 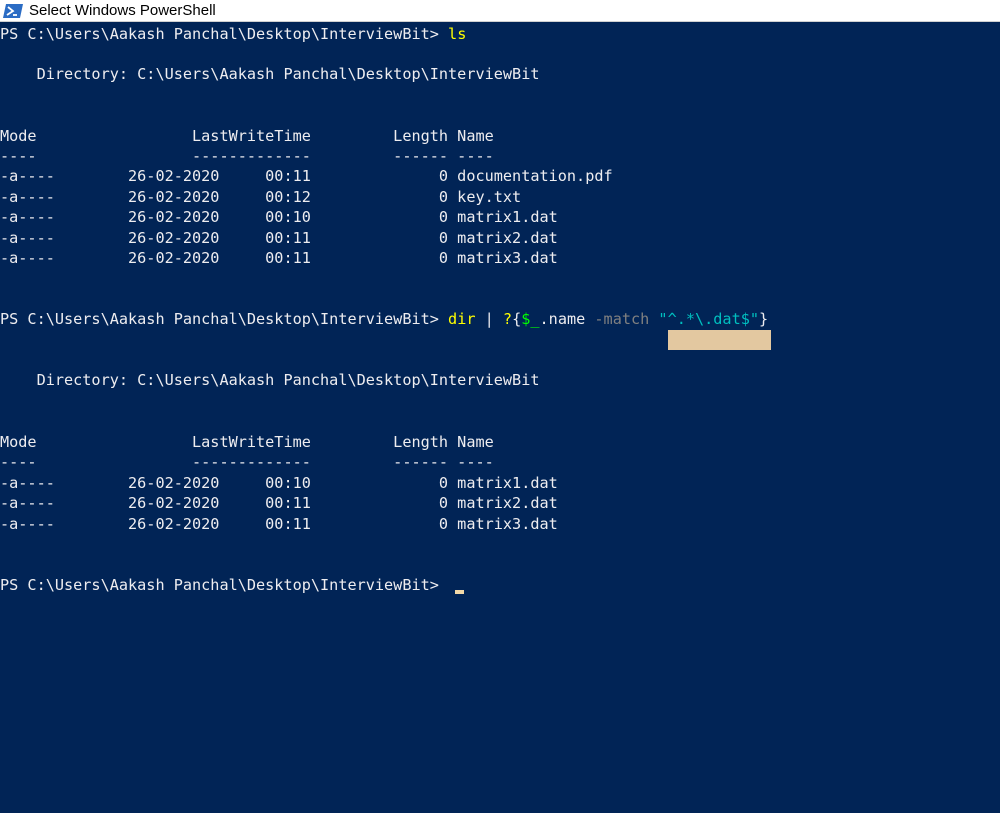 What do you see at coordinates (626, 319) in the screenshot?
I see `match-parameter: -match` at bounding box center [626, 319].